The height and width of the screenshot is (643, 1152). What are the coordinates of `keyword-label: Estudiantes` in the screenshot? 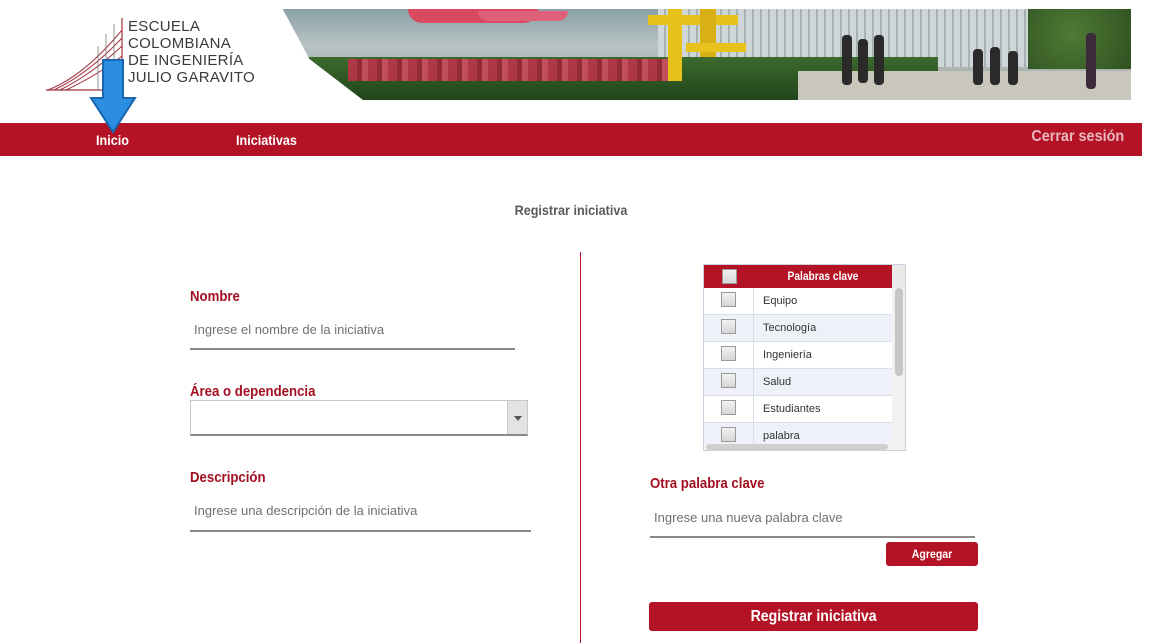 It's located at (792, 409).